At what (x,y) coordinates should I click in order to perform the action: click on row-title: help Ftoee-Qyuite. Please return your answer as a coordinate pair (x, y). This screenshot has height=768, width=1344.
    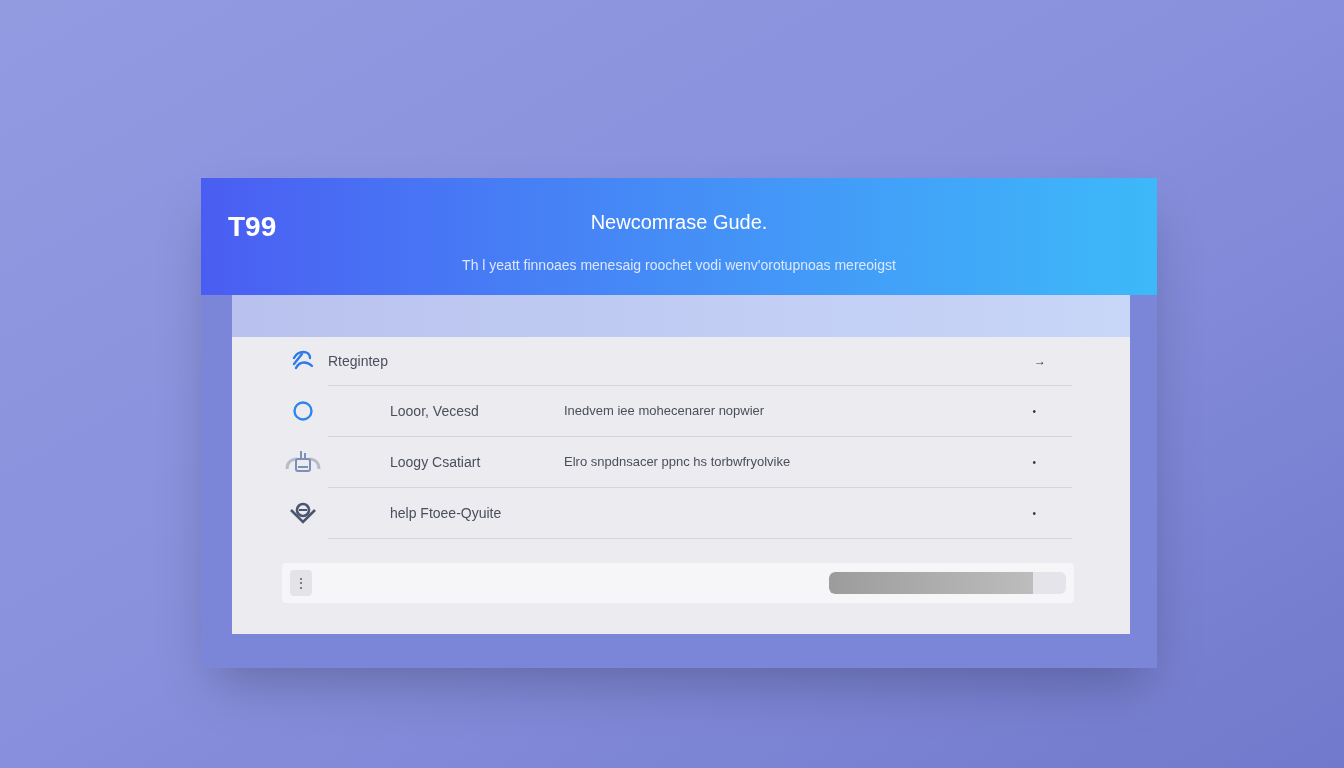
    Looking at the image, I should click on (444, 513).